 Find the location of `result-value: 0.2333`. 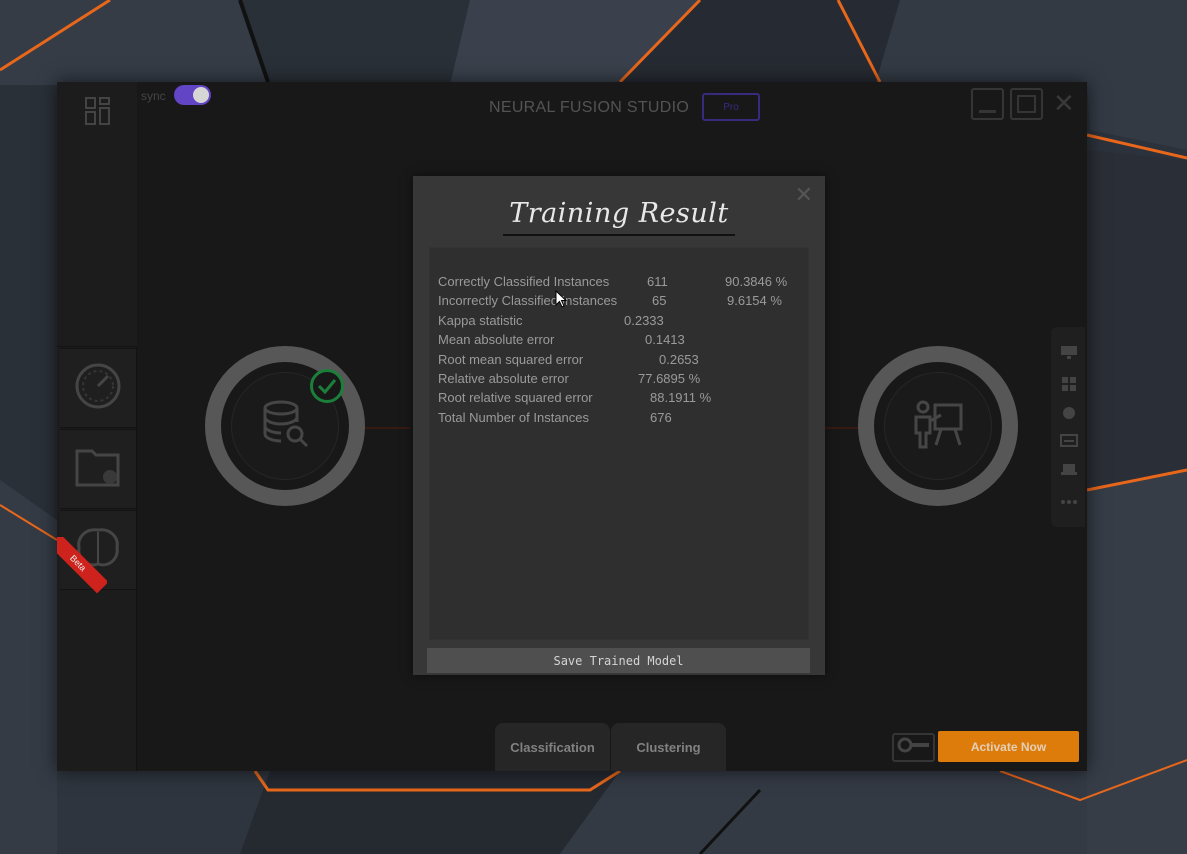

result-value: 0.2333 is located at coordinates (644, 320).